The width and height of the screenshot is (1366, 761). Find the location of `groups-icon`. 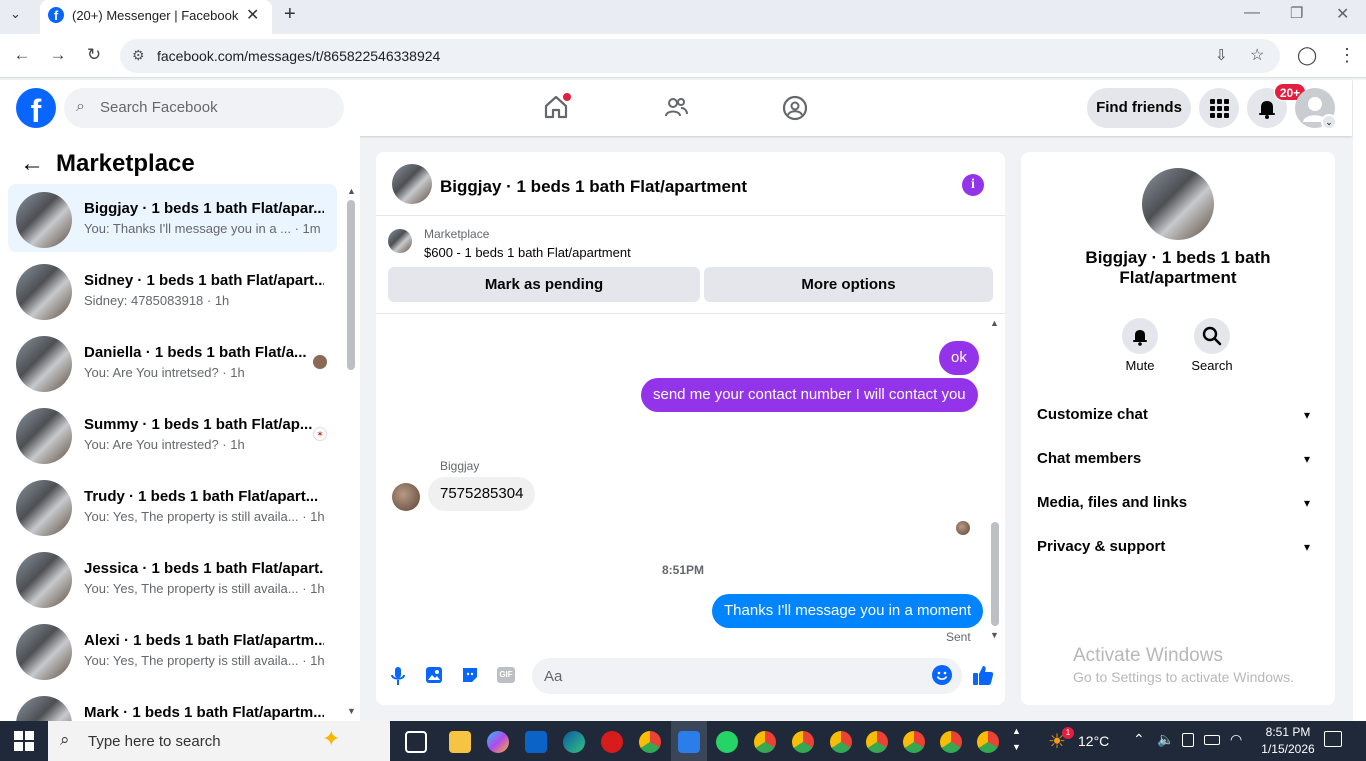

groups-icon is located at coordinates (795, 110).